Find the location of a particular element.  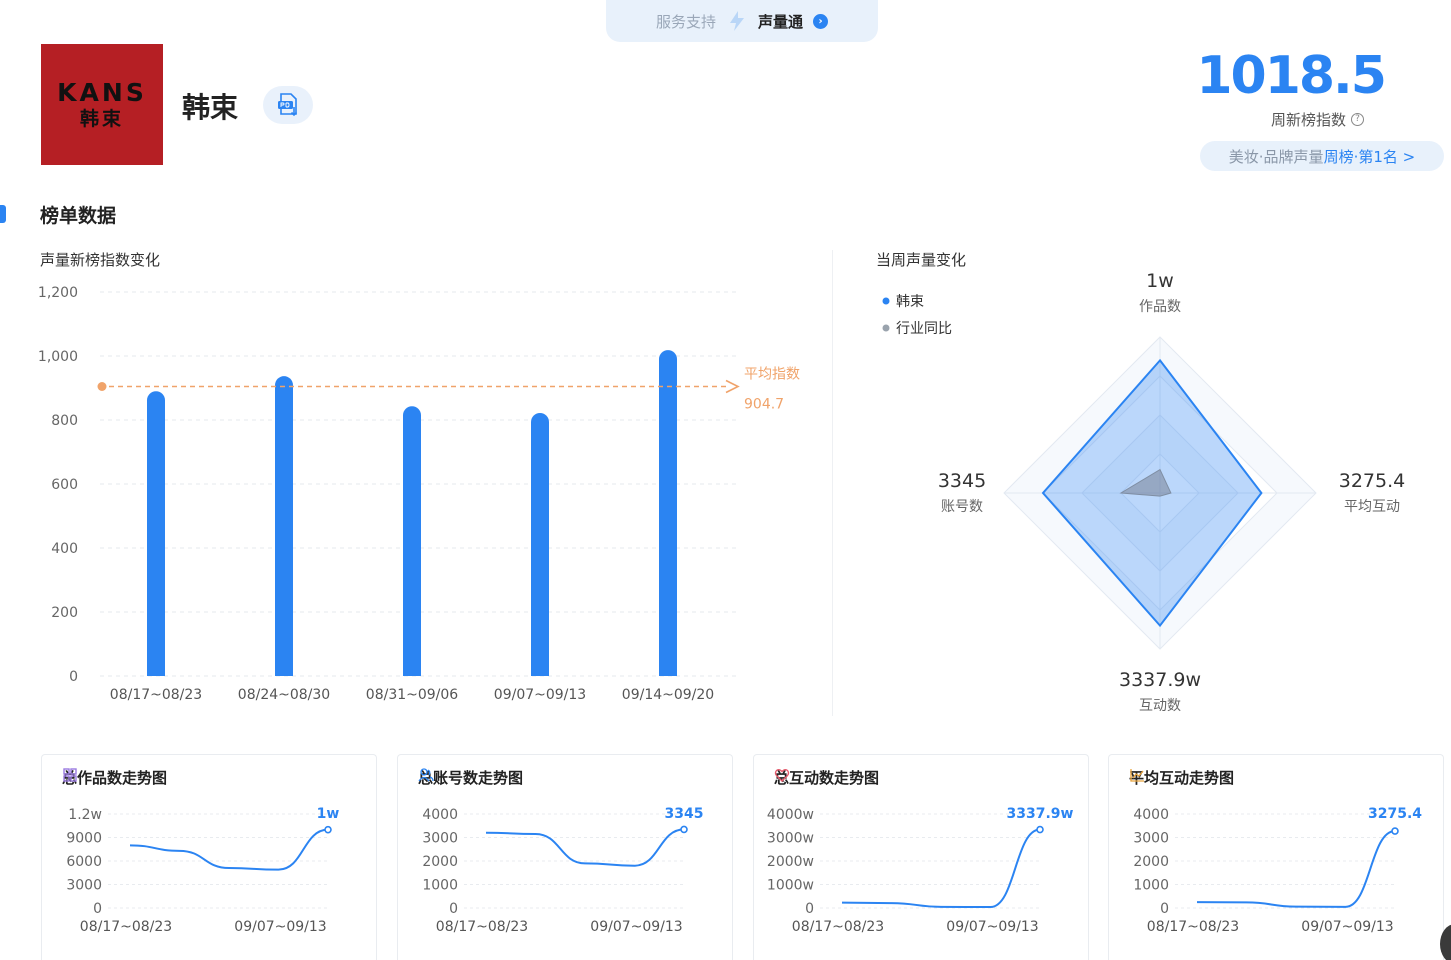

y-tick-label: 600 is located at coordinates (64, 485).